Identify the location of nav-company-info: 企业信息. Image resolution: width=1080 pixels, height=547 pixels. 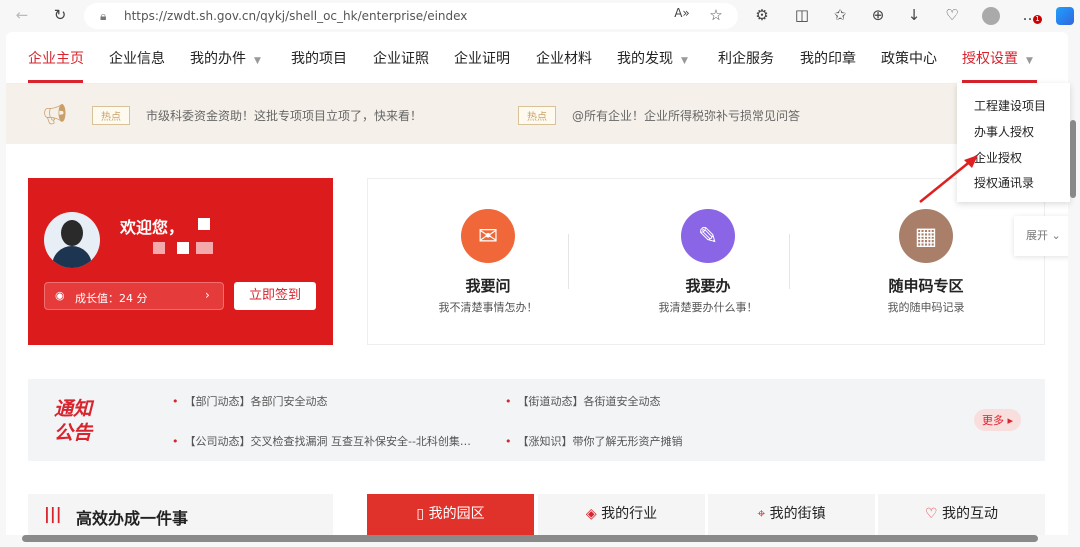
(137, 58).